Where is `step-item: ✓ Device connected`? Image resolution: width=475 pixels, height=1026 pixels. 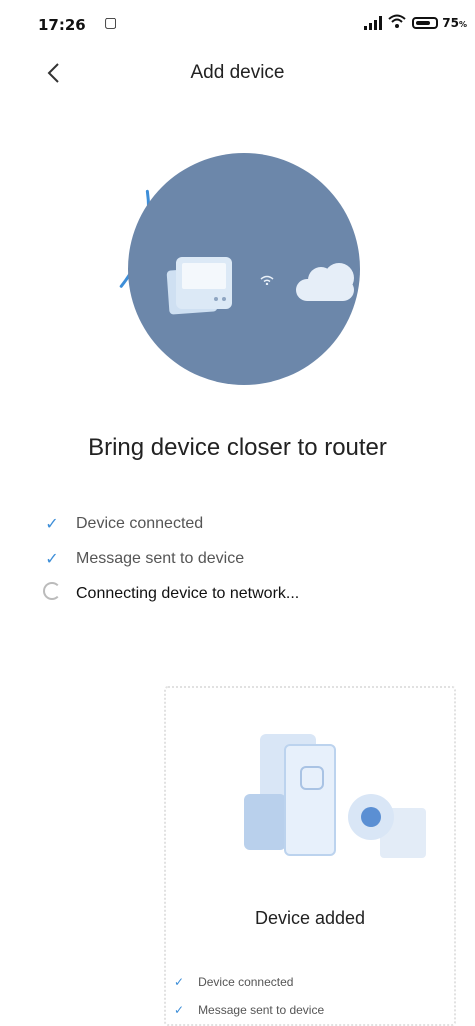
step-item: ✓ Device connected is located at coordinates (169, 523).